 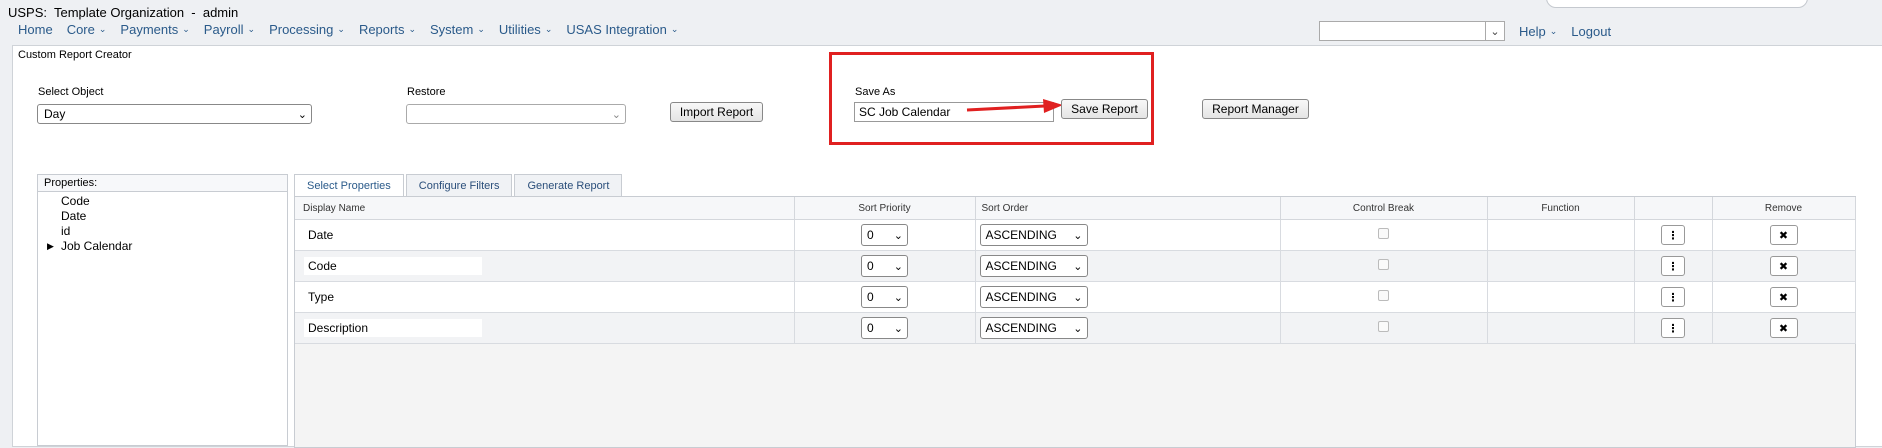 I want to click on nav-item-reports: Reports ⌄, so click(x=387, y=29).